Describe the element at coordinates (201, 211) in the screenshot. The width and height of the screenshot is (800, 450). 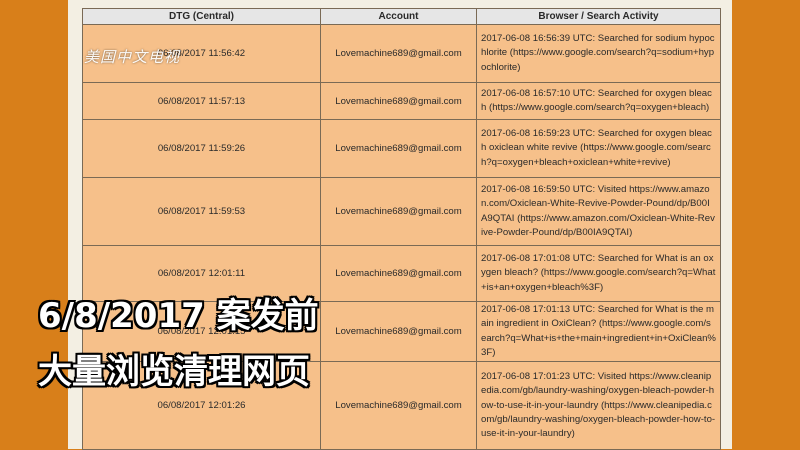
I see `dtg-cell: 06/08/2017 11:59:53` at that location.